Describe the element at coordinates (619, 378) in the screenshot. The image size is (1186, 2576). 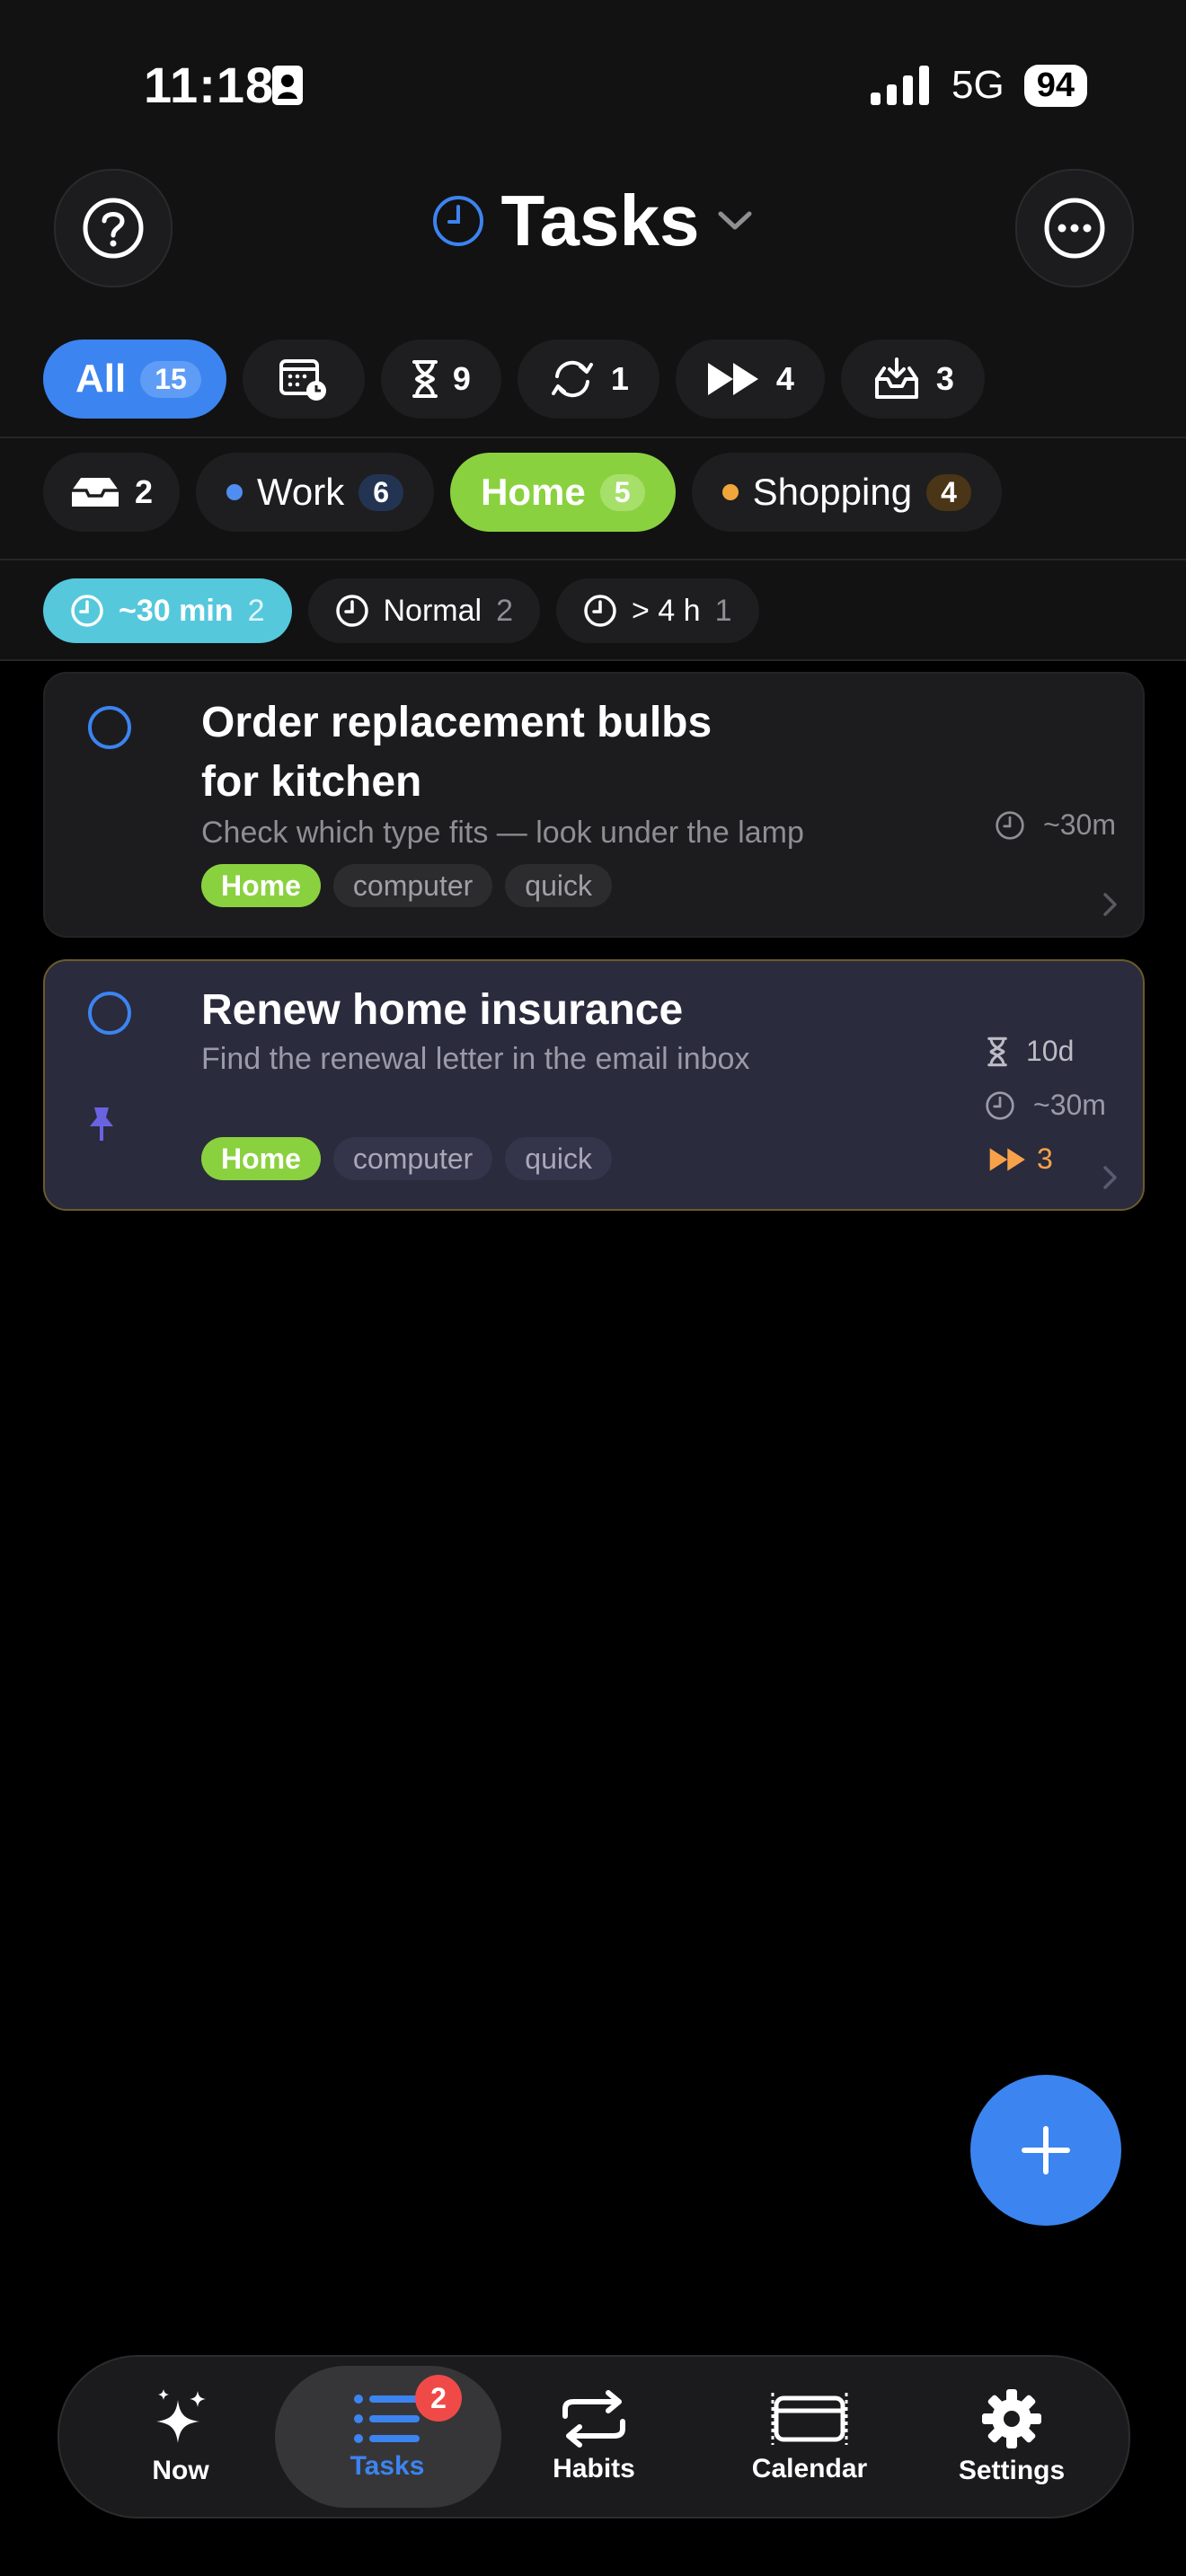
I see `filter-repeat-count: 1` at that location.